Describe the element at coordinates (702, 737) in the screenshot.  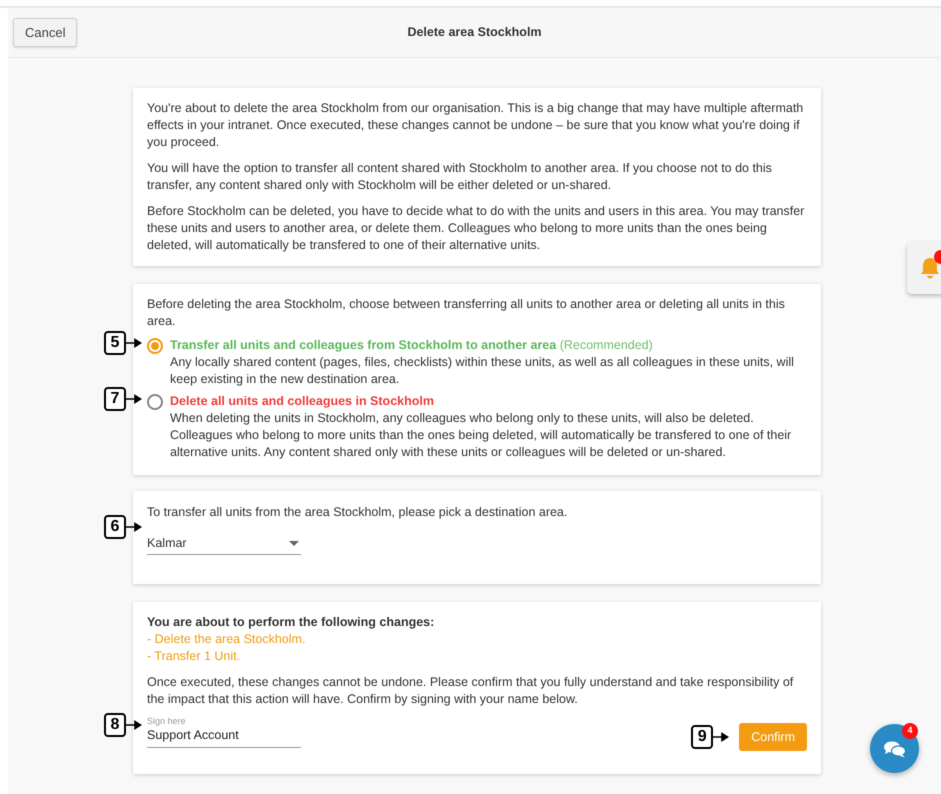
I see `callout-number: 9` at that location.